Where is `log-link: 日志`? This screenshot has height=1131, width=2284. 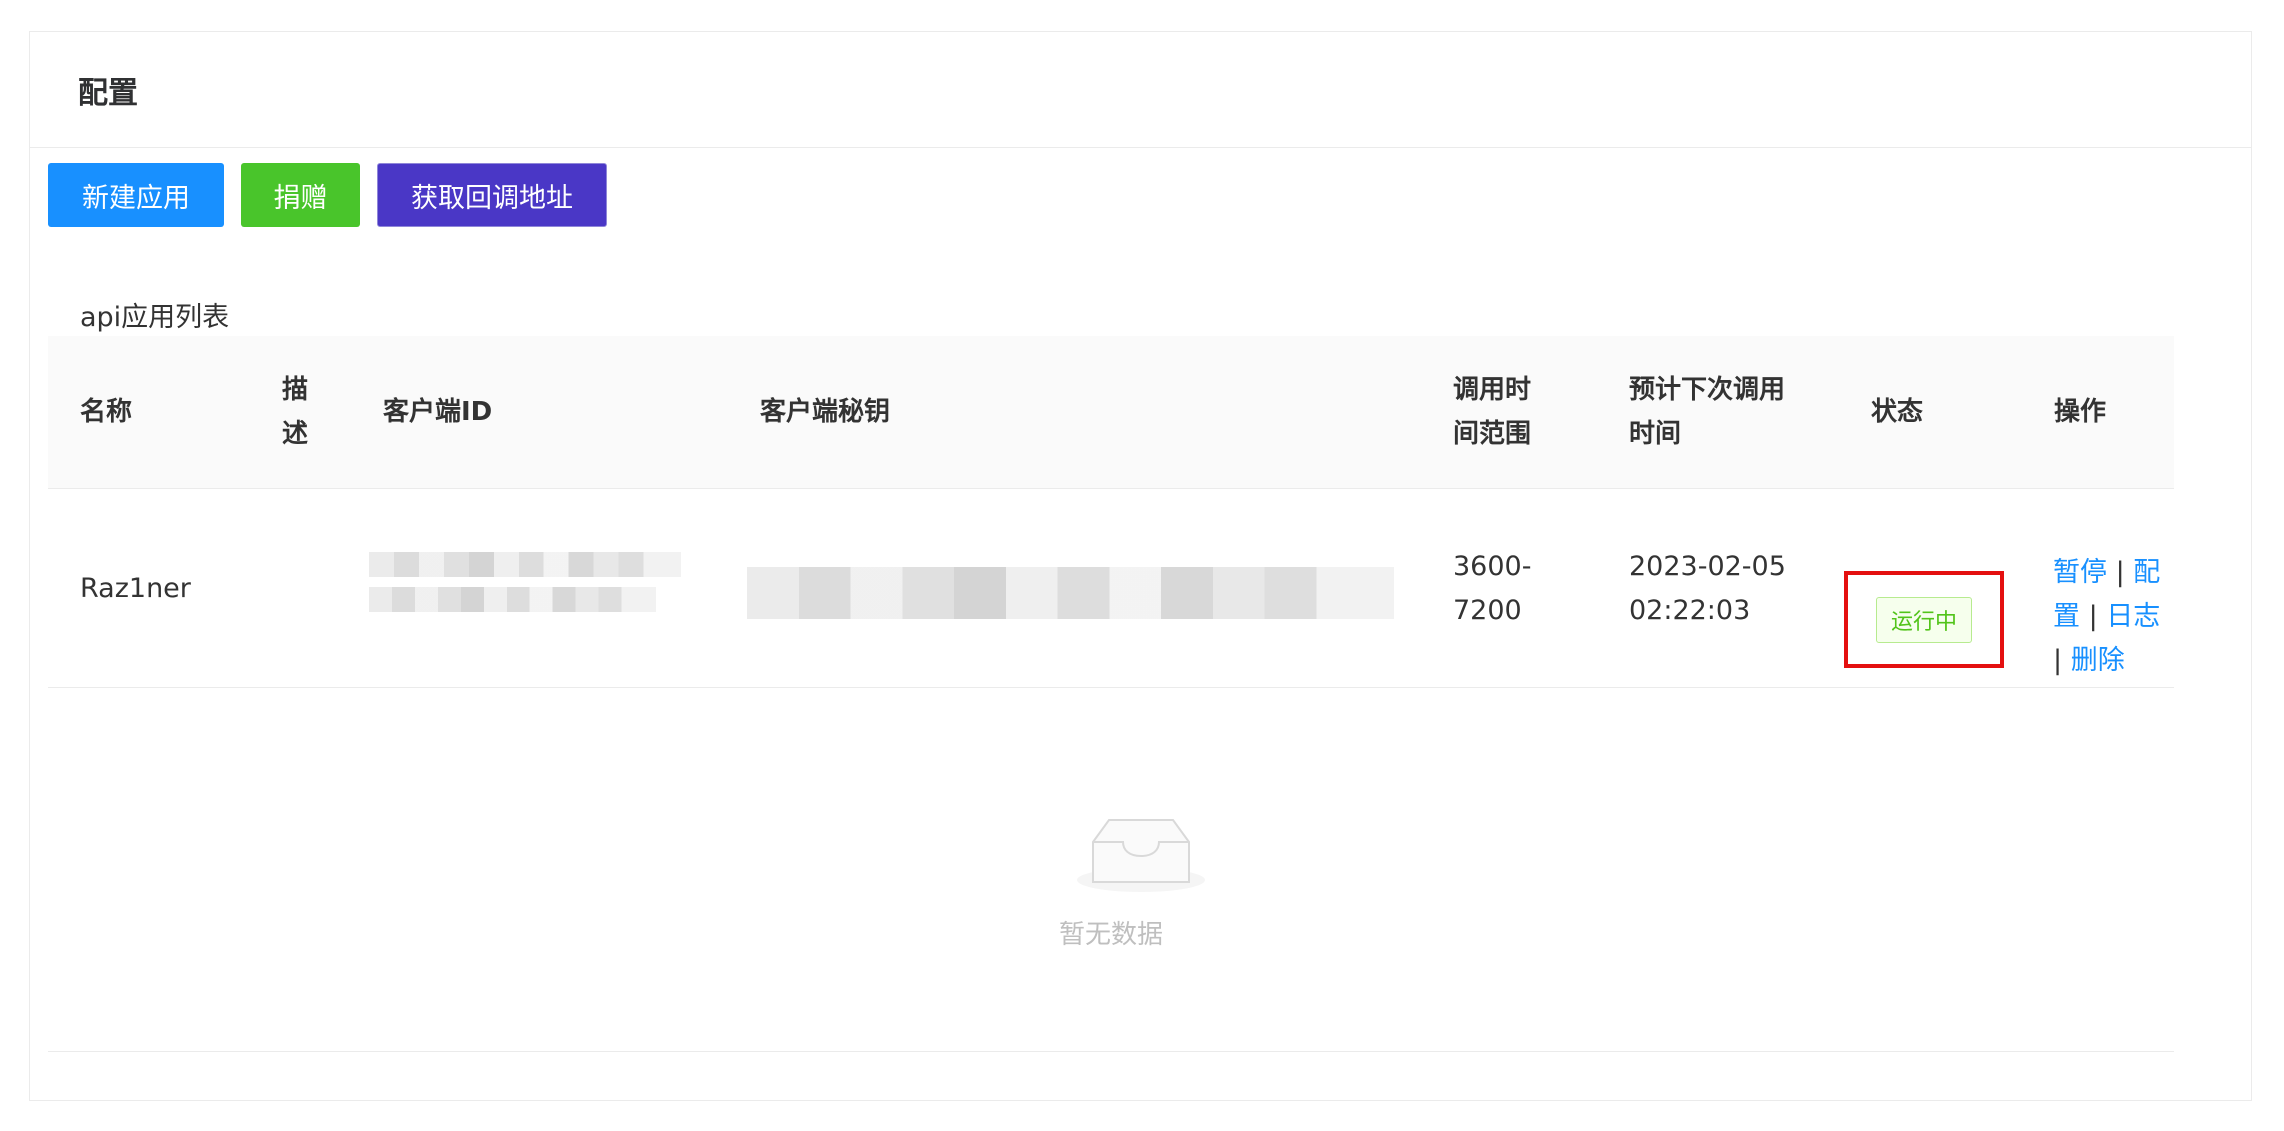 log-link: 日志 is located at coordinates (2133, 616).